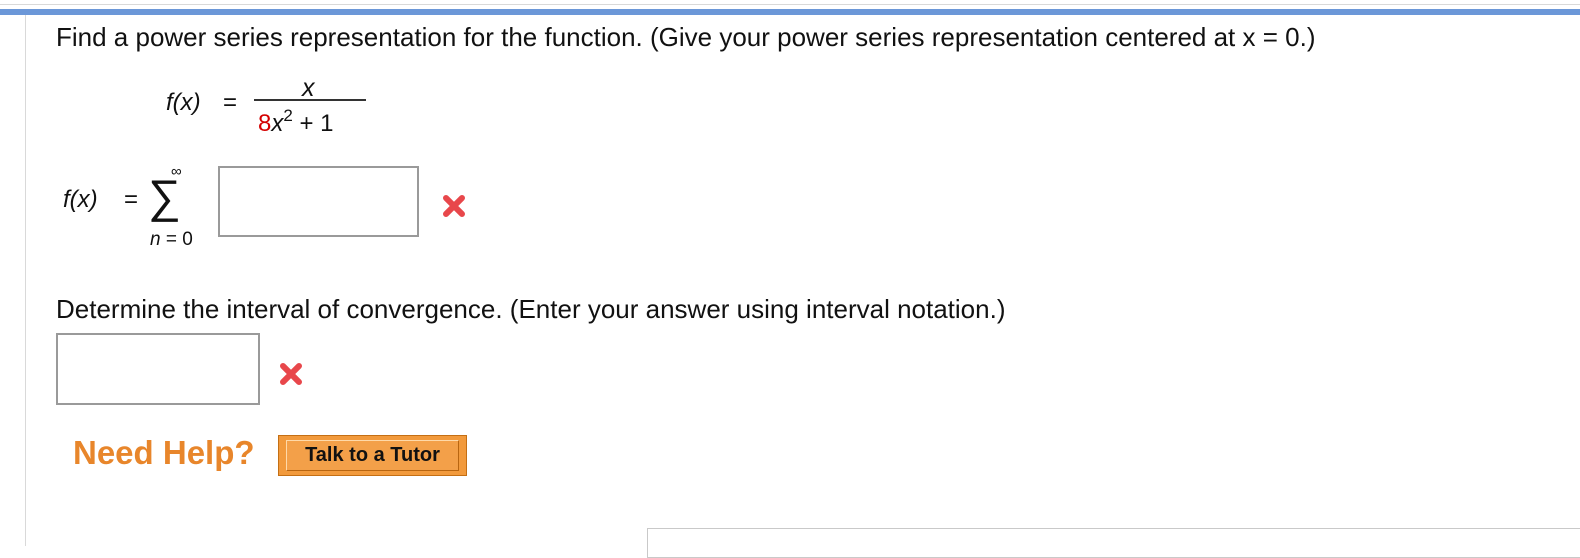  I want to click on fraction-denominator: 8x2 + 1, so click(296, 122).